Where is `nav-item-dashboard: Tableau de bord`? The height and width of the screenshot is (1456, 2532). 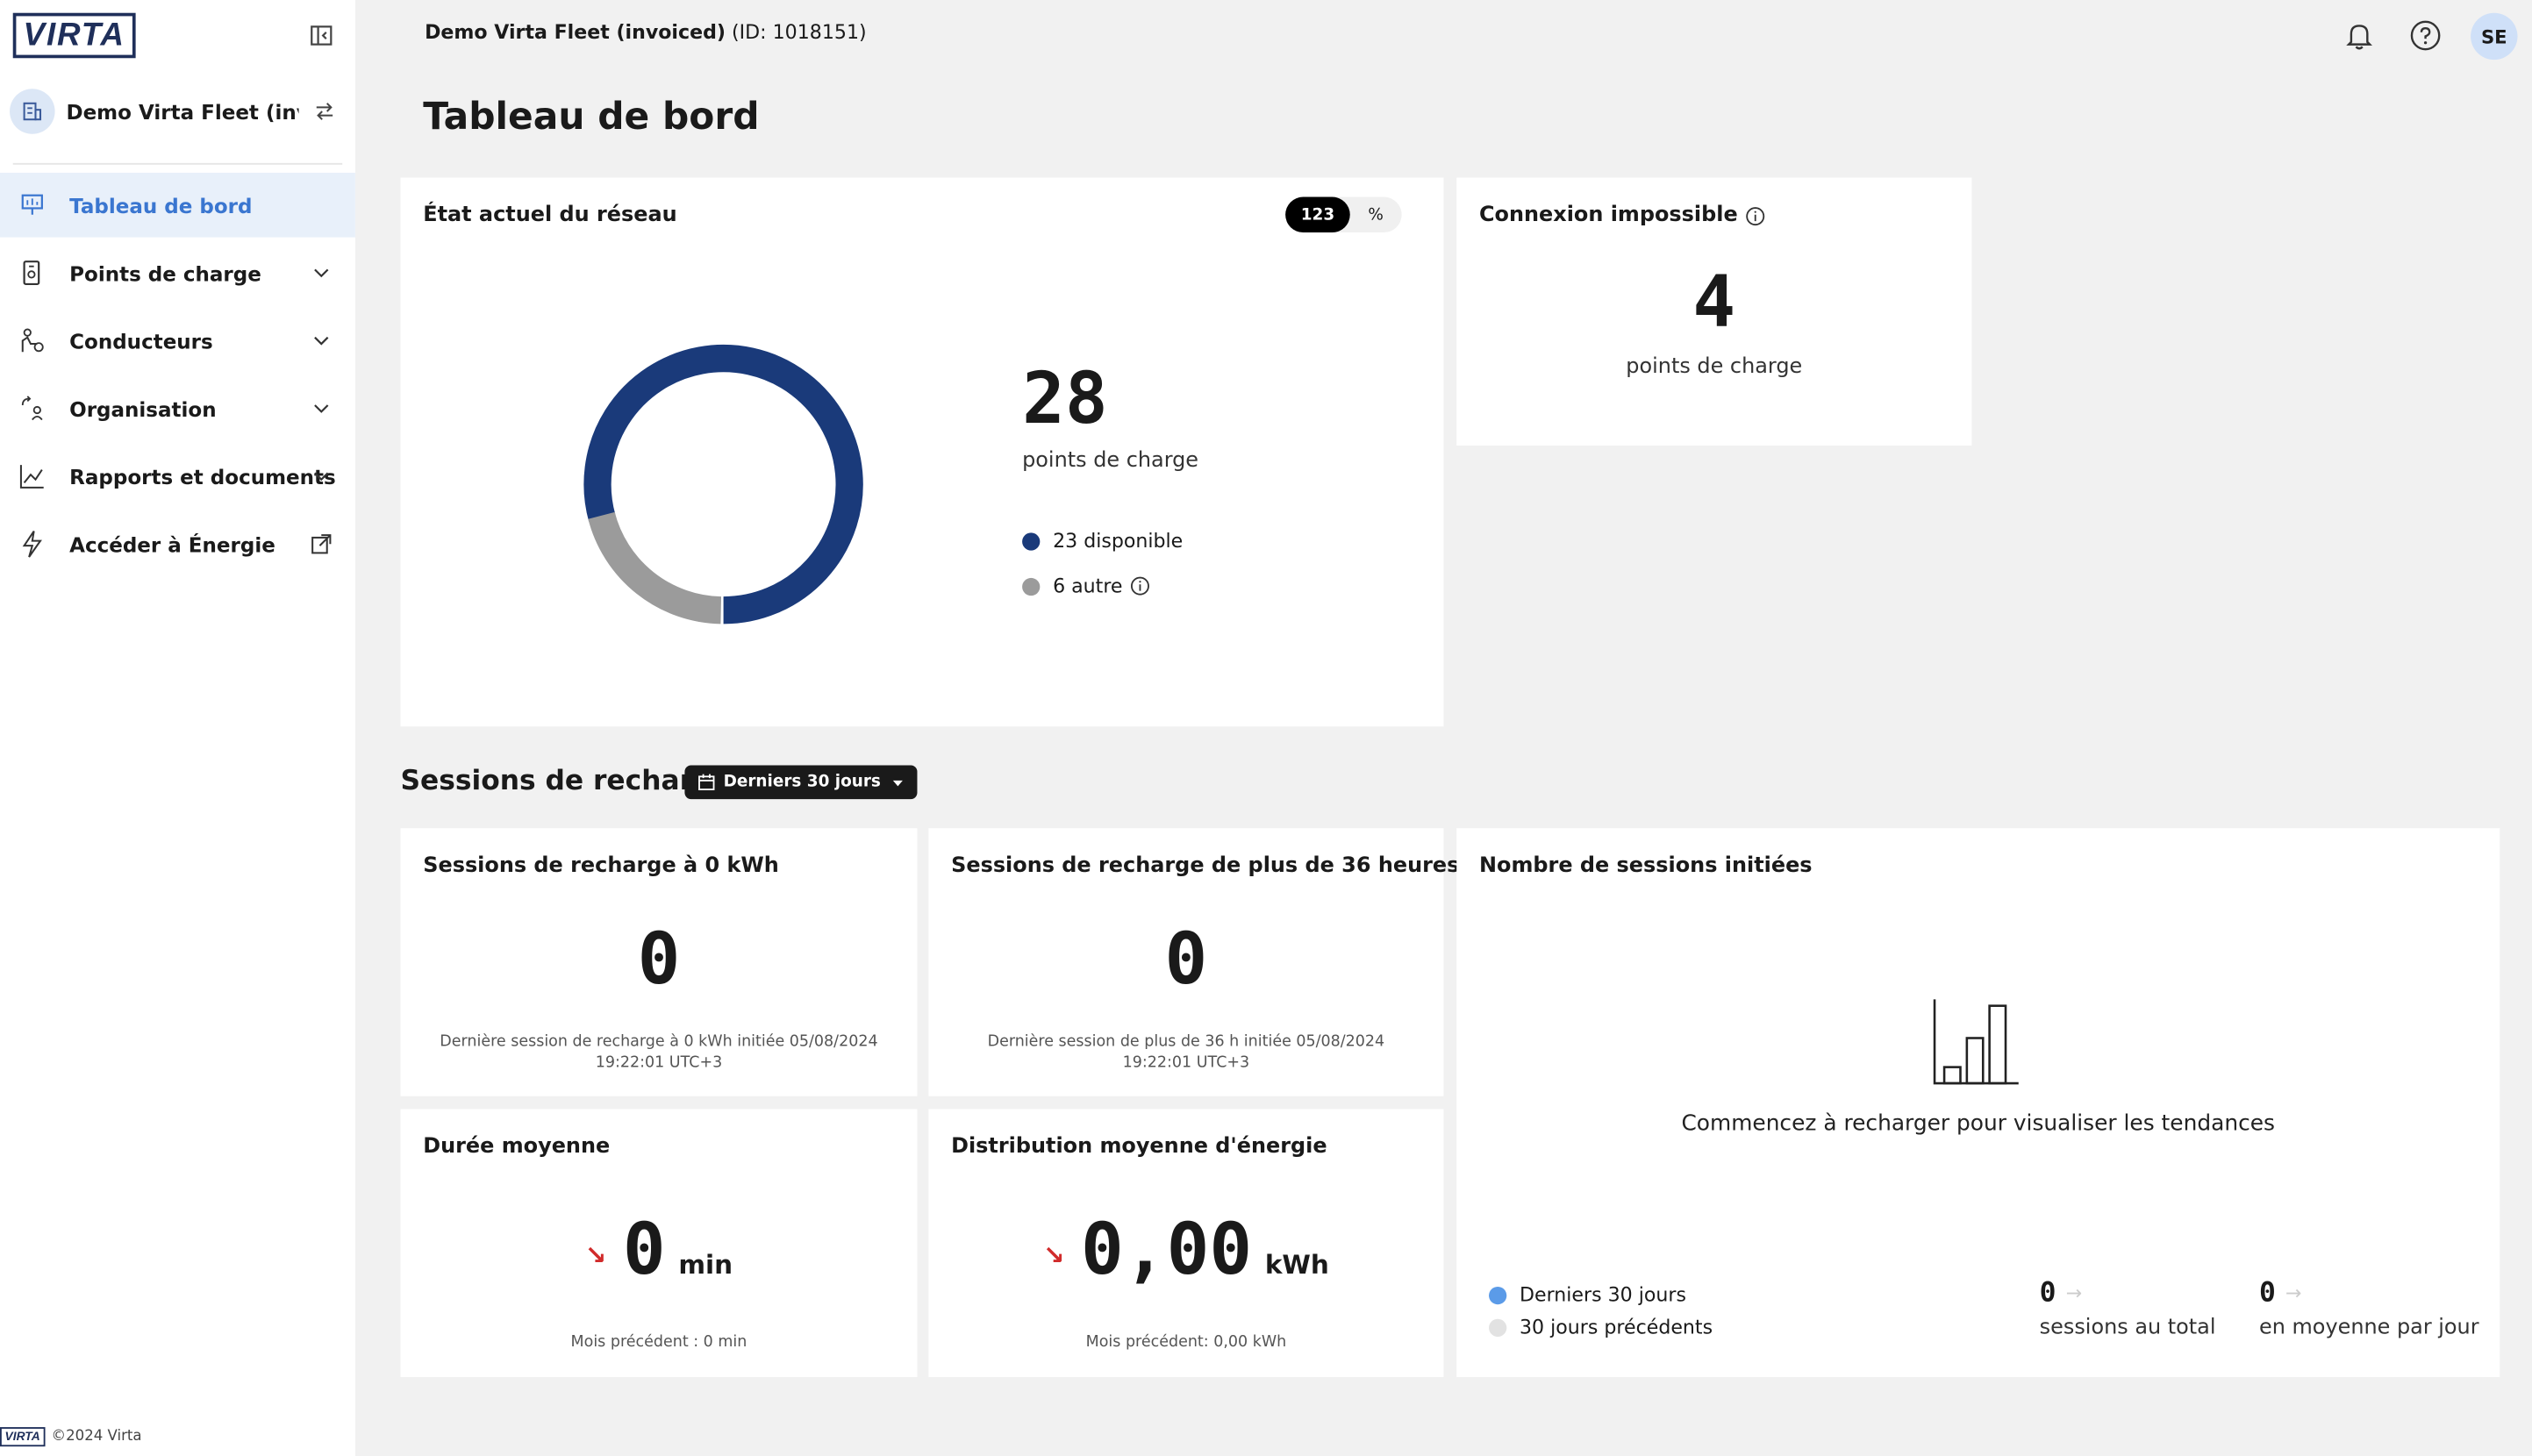 nav-item-dashboard: Tableau de bord is located at coordinates (178, 205).